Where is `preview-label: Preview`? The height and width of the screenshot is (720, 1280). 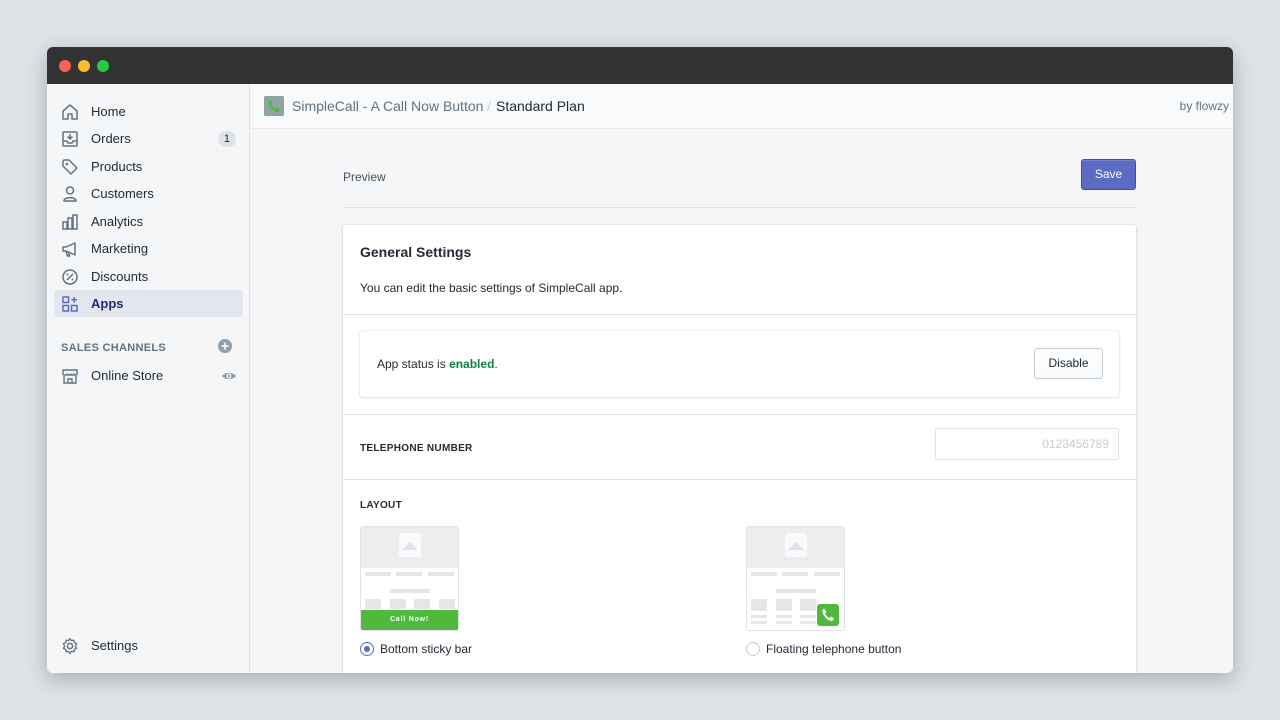 preview-label: Preview is located at coordinates (364, 177).